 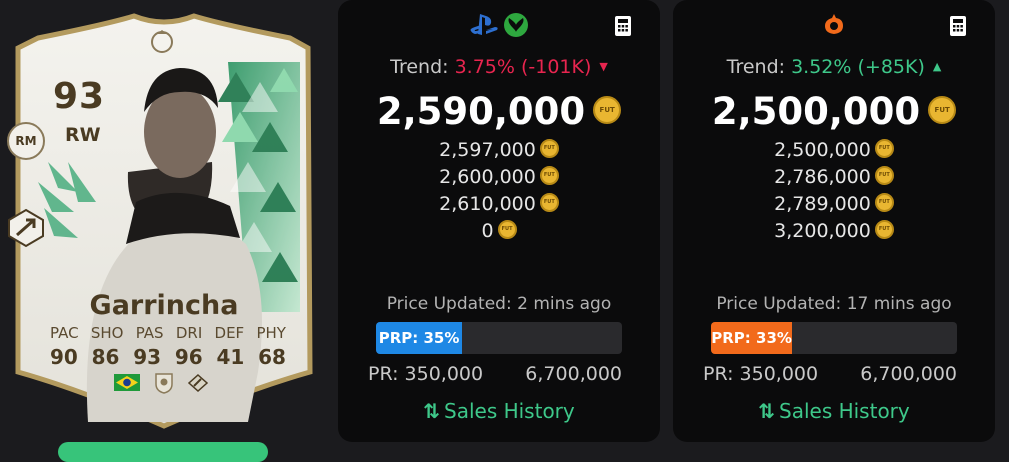 I want to click on stat-value: 68, so click(x=272, y=357).